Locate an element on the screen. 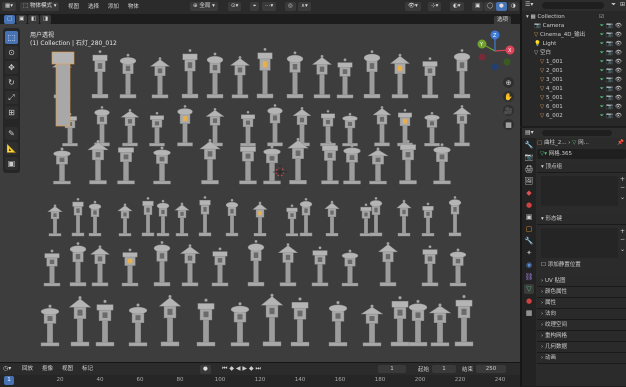 Image resolution: width=626 pixels, height=387 pixels. falloff-dropdown: ∧▾ is located at coordinates (304, 6).